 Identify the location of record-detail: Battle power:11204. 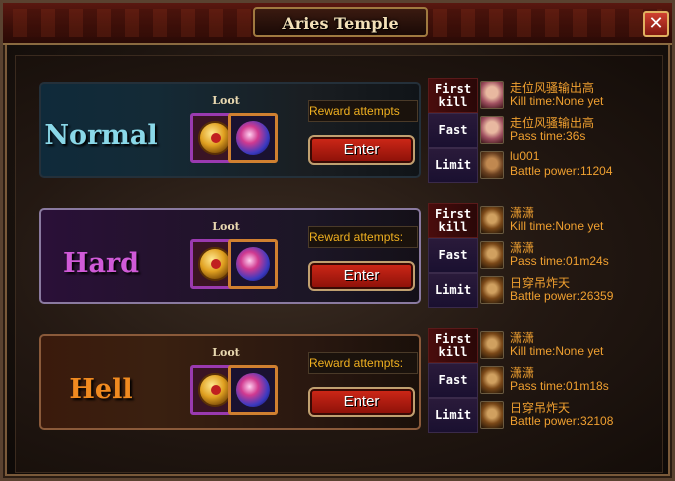
(561, 171).